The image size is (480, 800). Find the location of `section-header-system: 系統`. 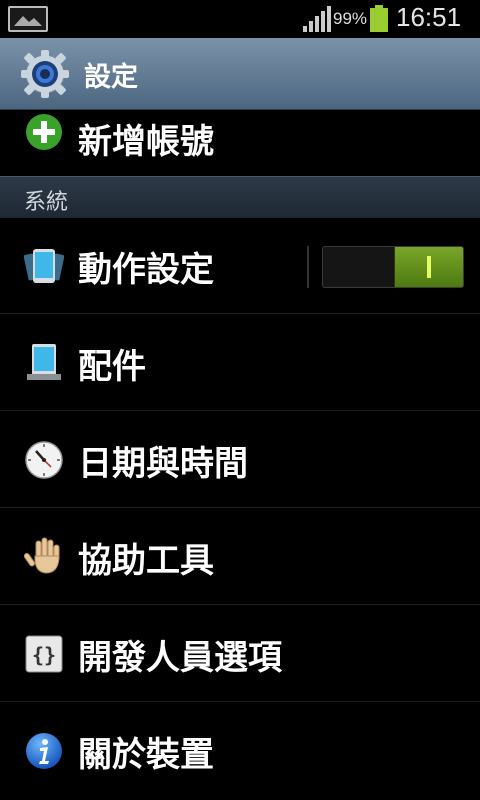

section-header-system: 系統 is located at coordinates (240, 197).